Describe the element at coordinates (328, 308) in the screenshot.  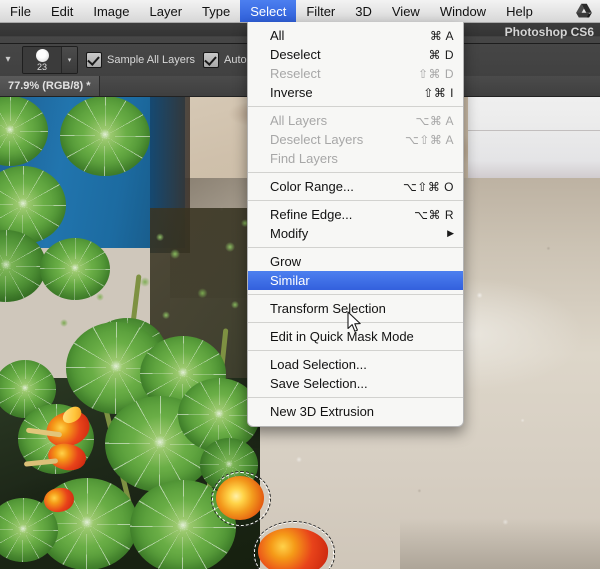
I see `menu-item-label: Transform Selection` at that location.